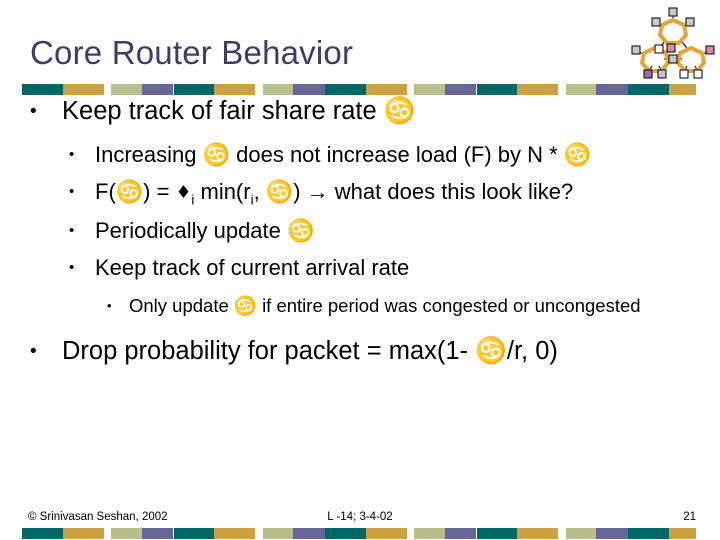 This screenshot has height=540, width=720. What do you see at coordinates (413, 191) in the screenshot?
I see `formula-part-3: , ♋) → what does this look like?` at bounding box center [413, 191].